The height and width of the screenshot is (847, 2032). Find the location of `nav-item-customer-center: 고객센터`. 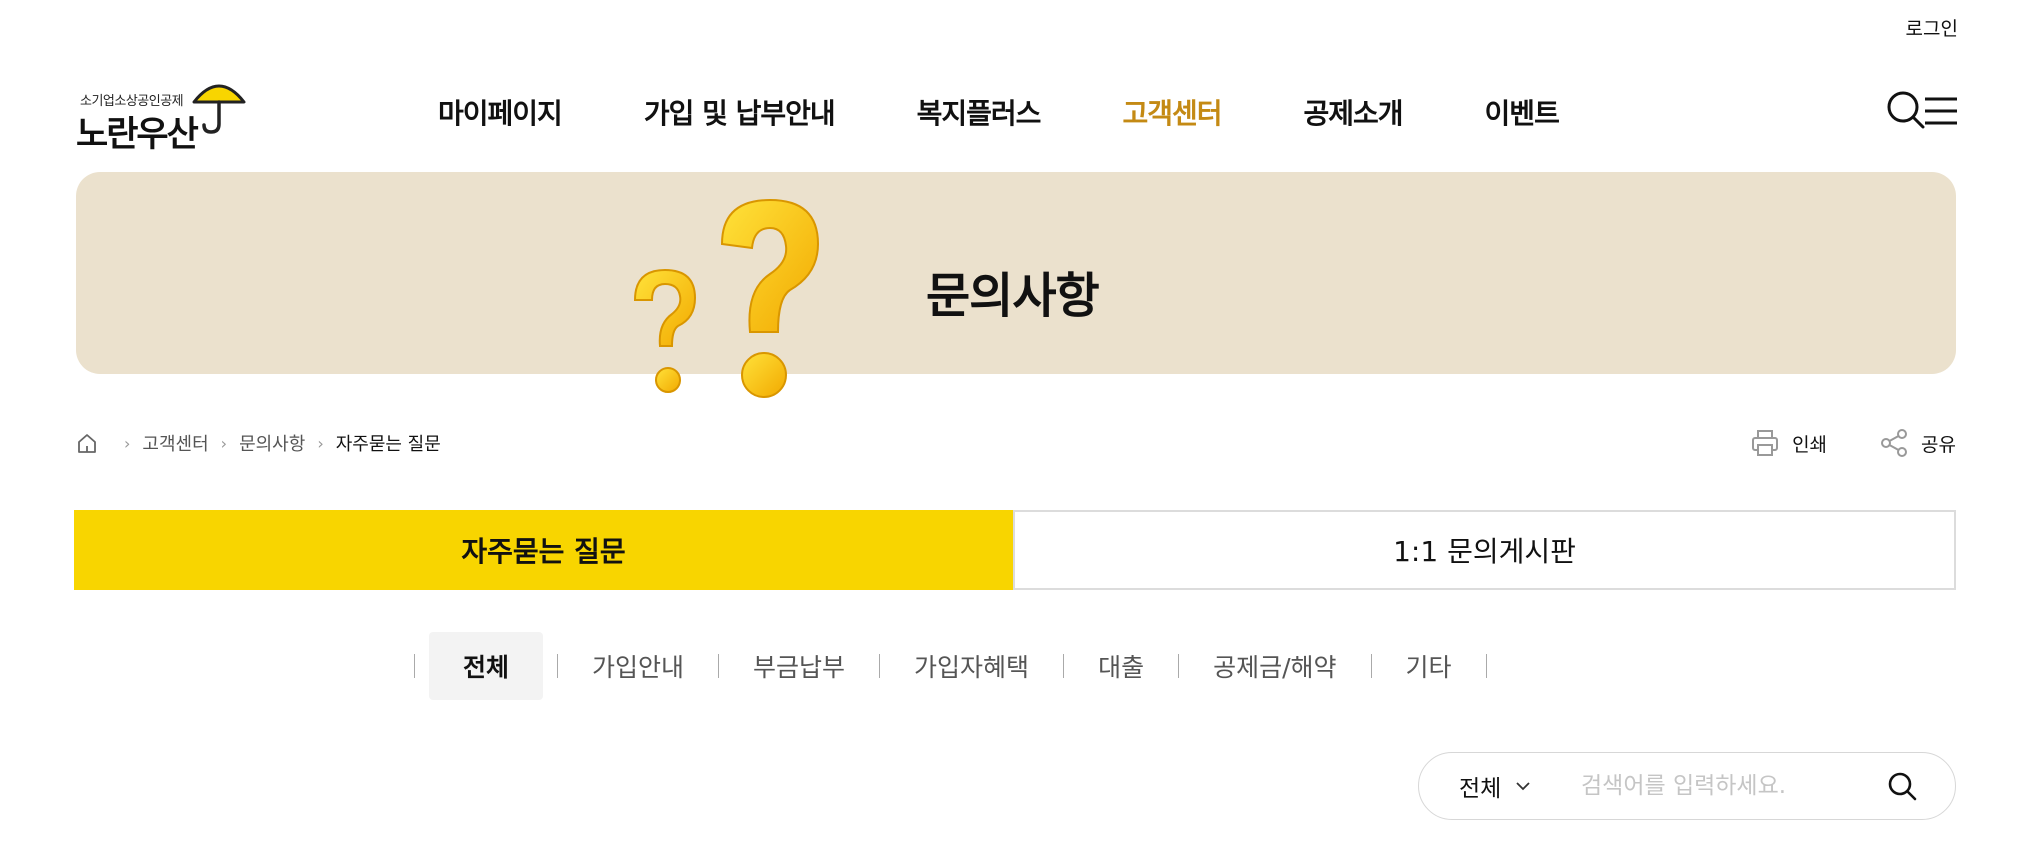

nav-item-customer-center: 고객센터 is located at coordinates (1172, 112).